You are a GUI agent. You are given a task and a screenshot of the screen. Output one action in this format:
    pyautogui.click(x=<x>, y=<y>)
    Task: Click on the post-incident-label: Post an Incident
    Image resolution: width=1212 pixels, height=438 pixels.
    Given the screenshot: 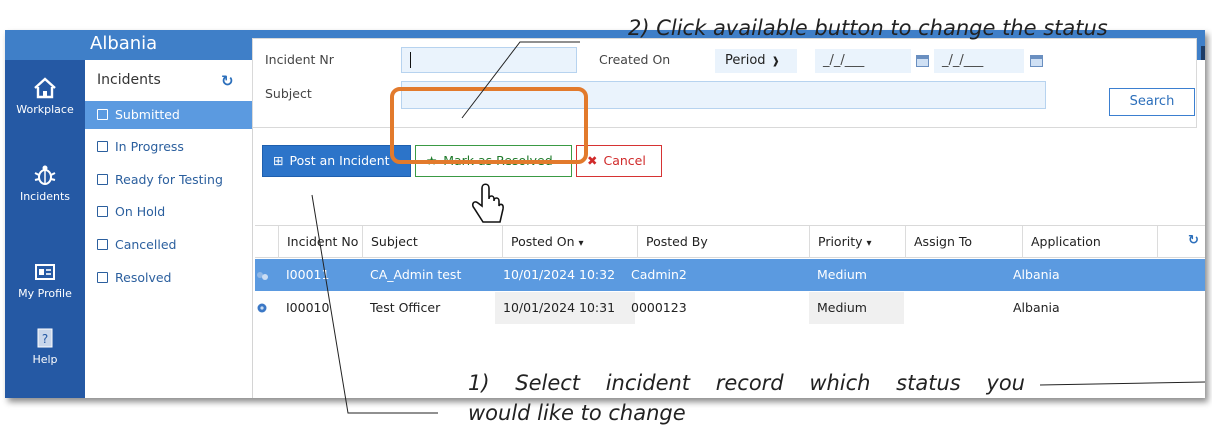 What is the action you would take?
    pyautogui.click(x=339, y=160)
    